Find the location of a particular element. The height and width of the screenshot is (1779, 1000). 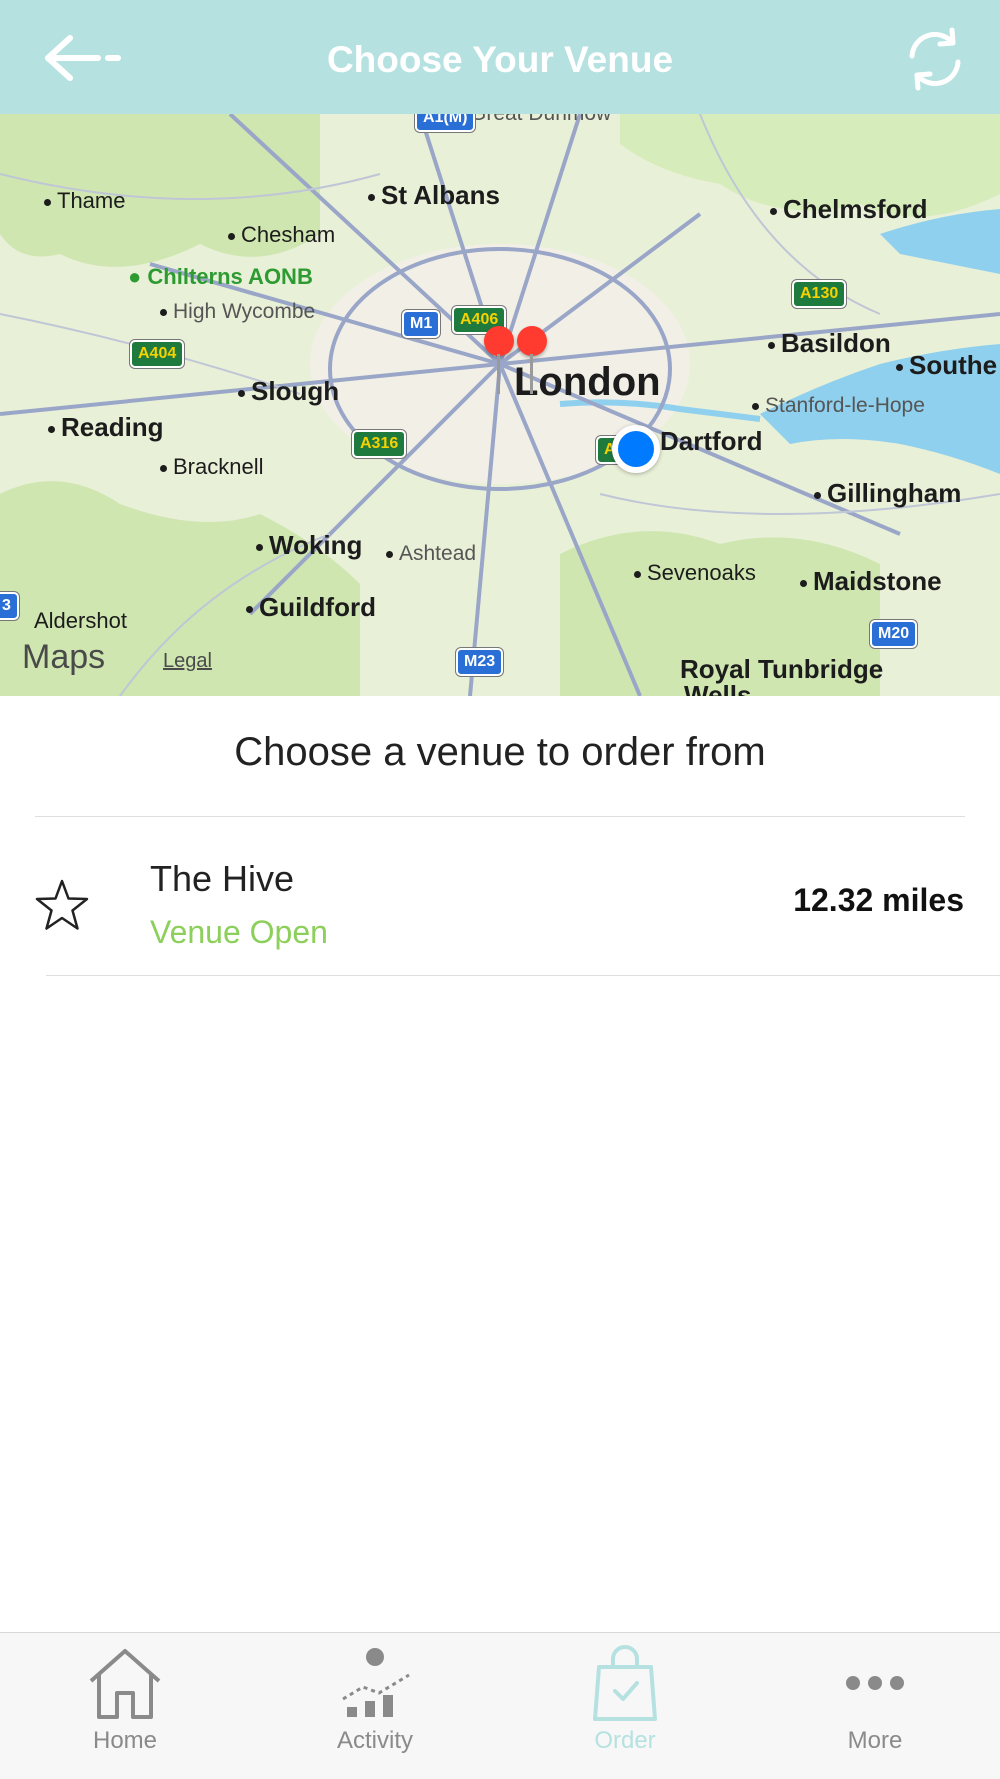

venue-list-heading: Choose a venue to order from is located at coordinates (500, 752).